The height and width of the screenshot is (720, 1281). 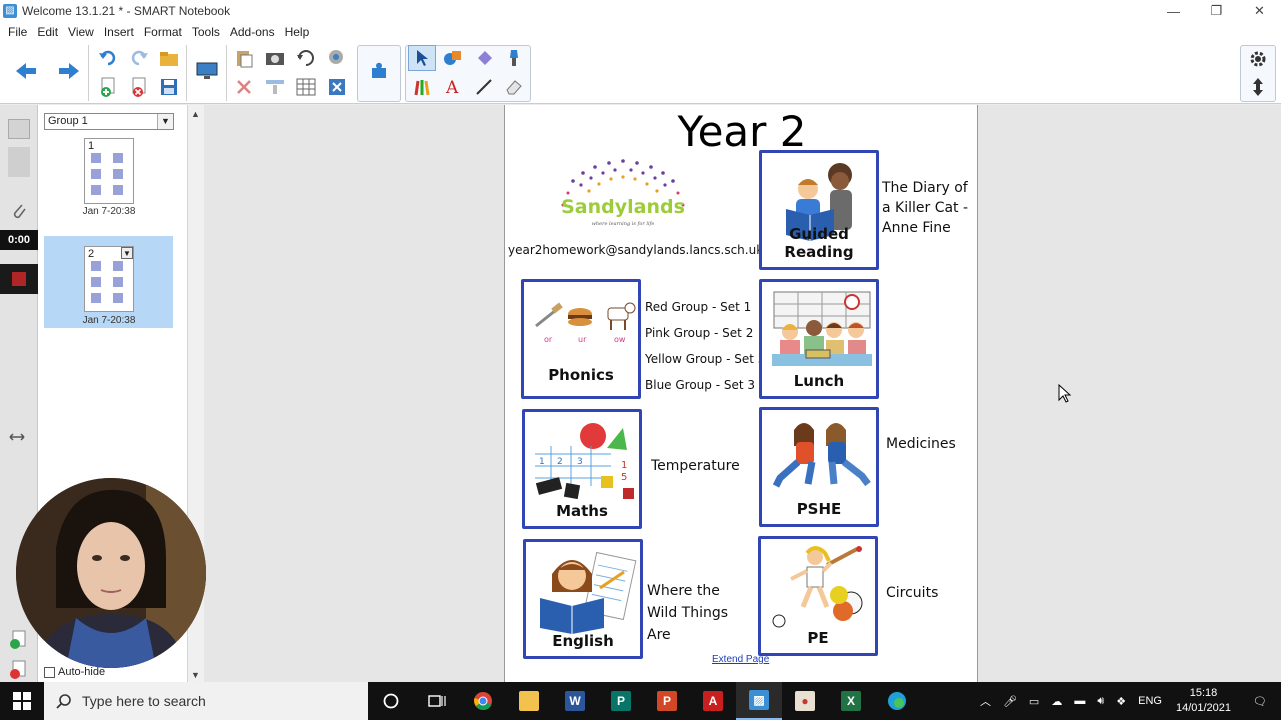 I want to click on expand-panel-icon, so click(x=17, y=438).